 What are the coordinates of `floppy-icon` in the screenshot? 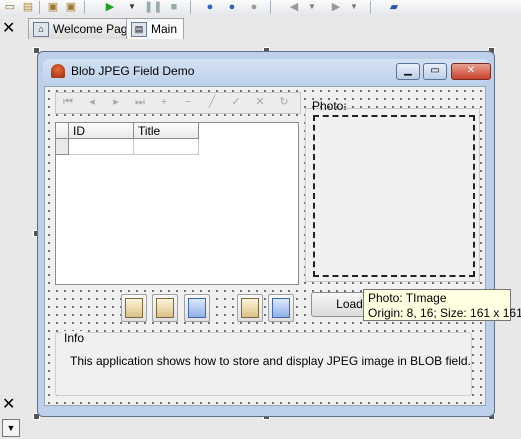 It's located at (281, 308).